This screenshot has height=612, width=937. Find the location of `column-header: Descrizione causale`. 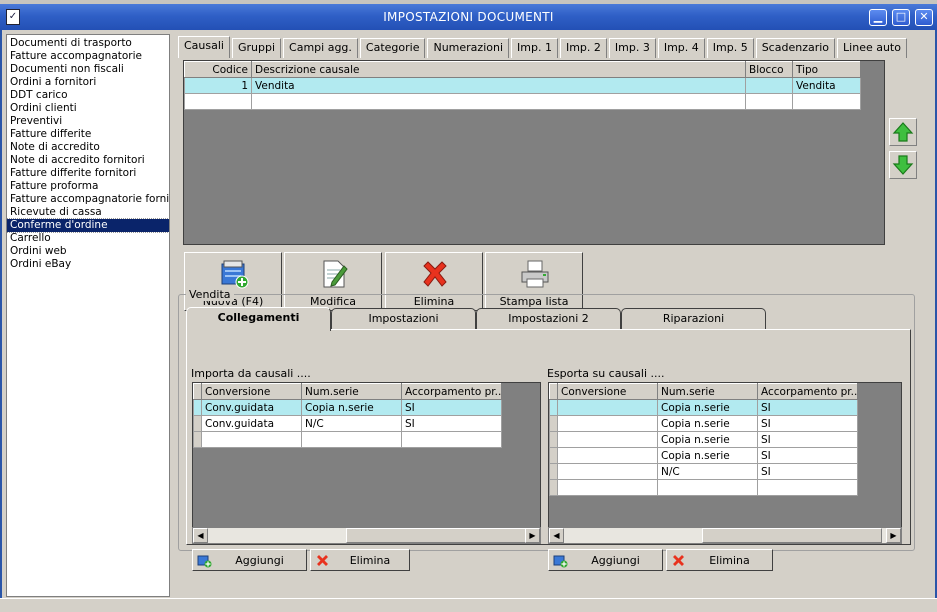

column-header: Descrizione causale is located at coordinates (498, 69).